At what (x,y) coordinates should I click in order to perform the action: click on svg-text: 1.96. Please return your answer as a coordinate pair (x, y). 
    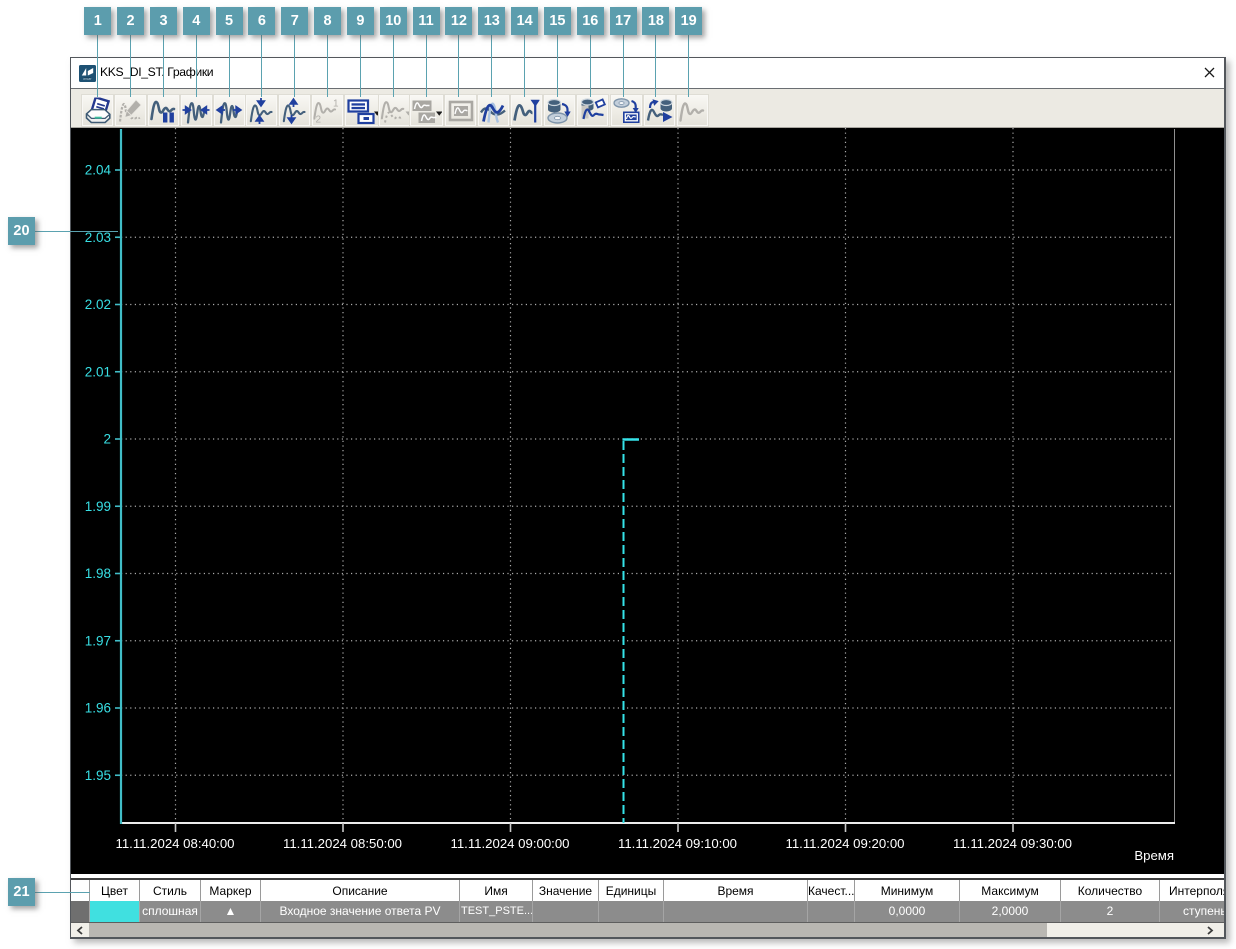
    Looking at the image, I should click on (98, 708).